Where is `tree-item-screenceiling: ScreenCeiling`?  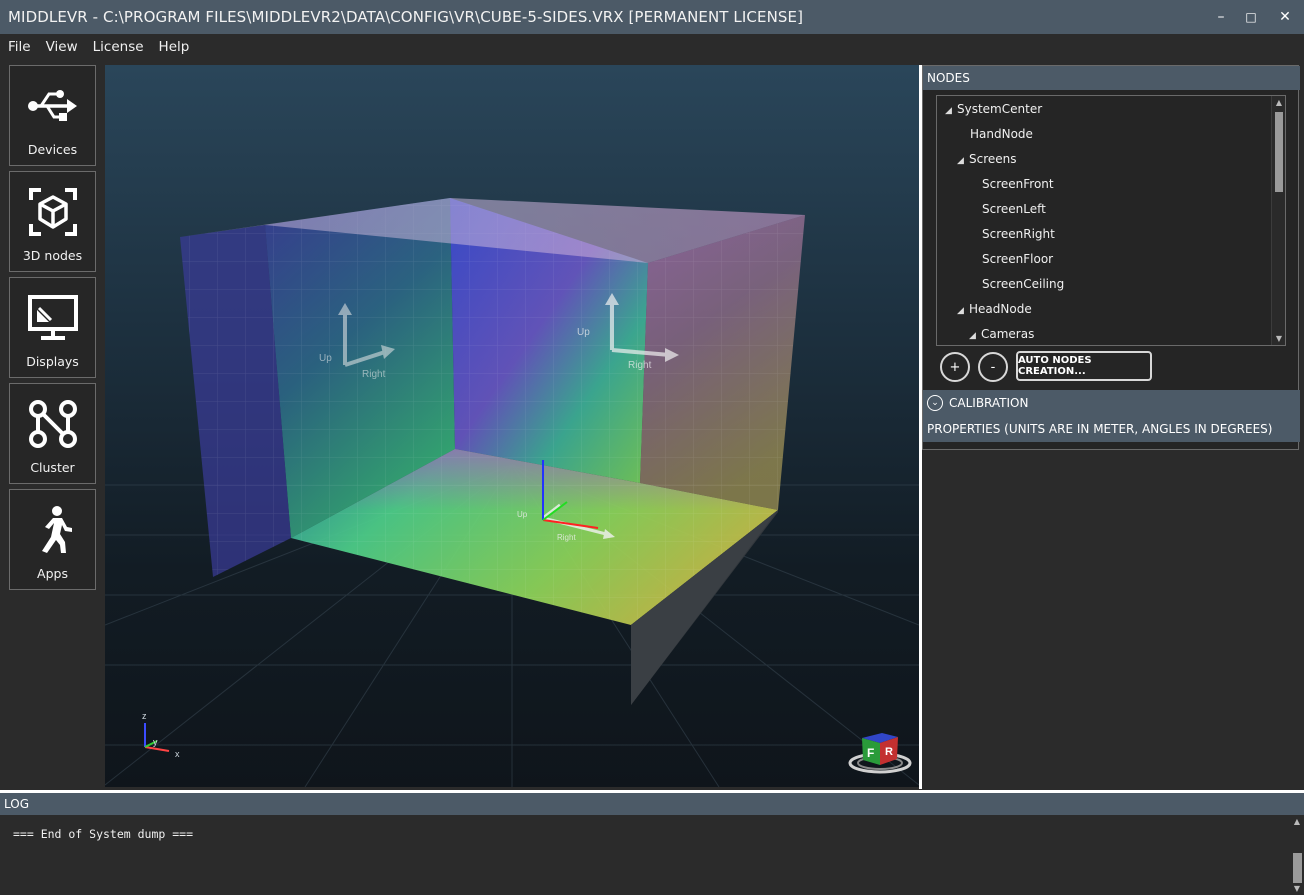 tree-item-screenceiling: ScreenCeiling is located at coordinates (1023, 284).